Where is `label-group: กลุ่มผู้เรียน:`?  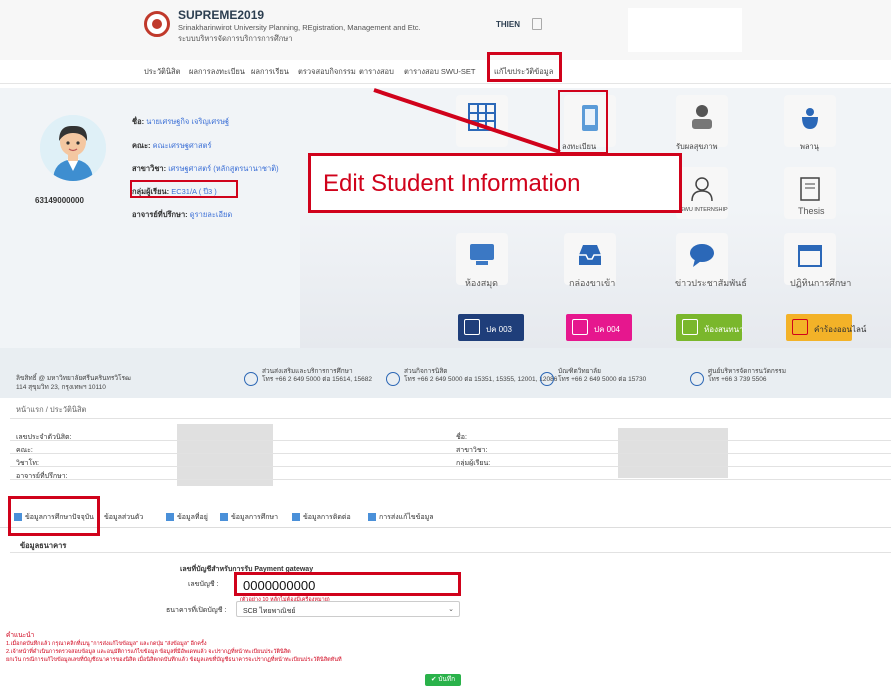
label-group: กลุ่มผู้เรียน: is located at coordinates (473, 463).